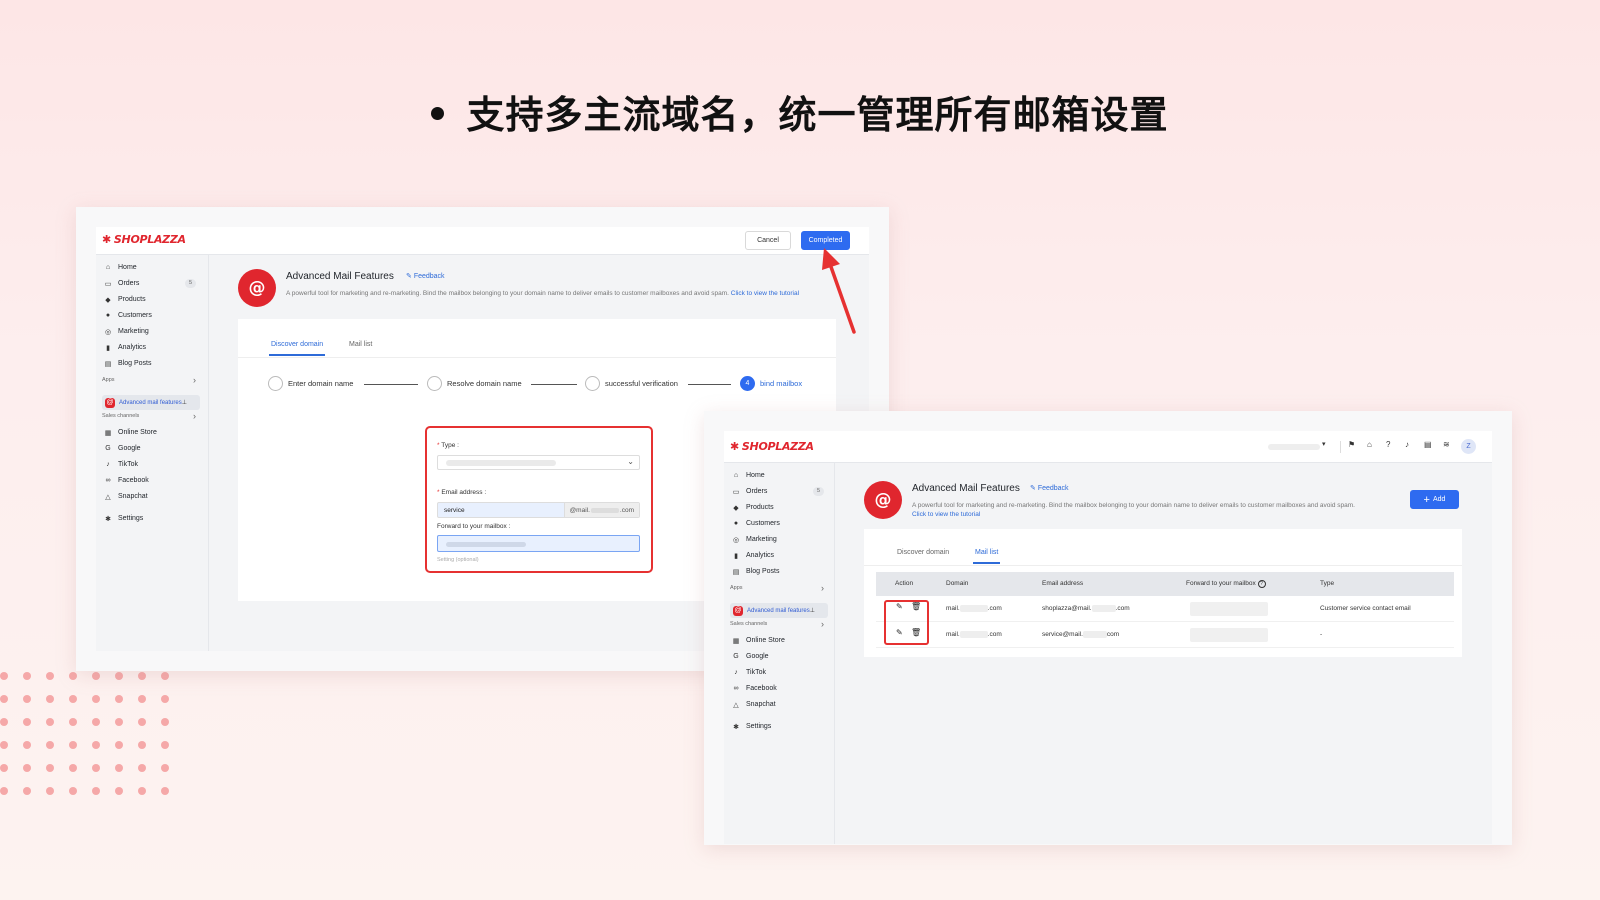 This screenshot has height=900, width=1600. I want to click on step-label: Resolve domain name, so click(484, 383).